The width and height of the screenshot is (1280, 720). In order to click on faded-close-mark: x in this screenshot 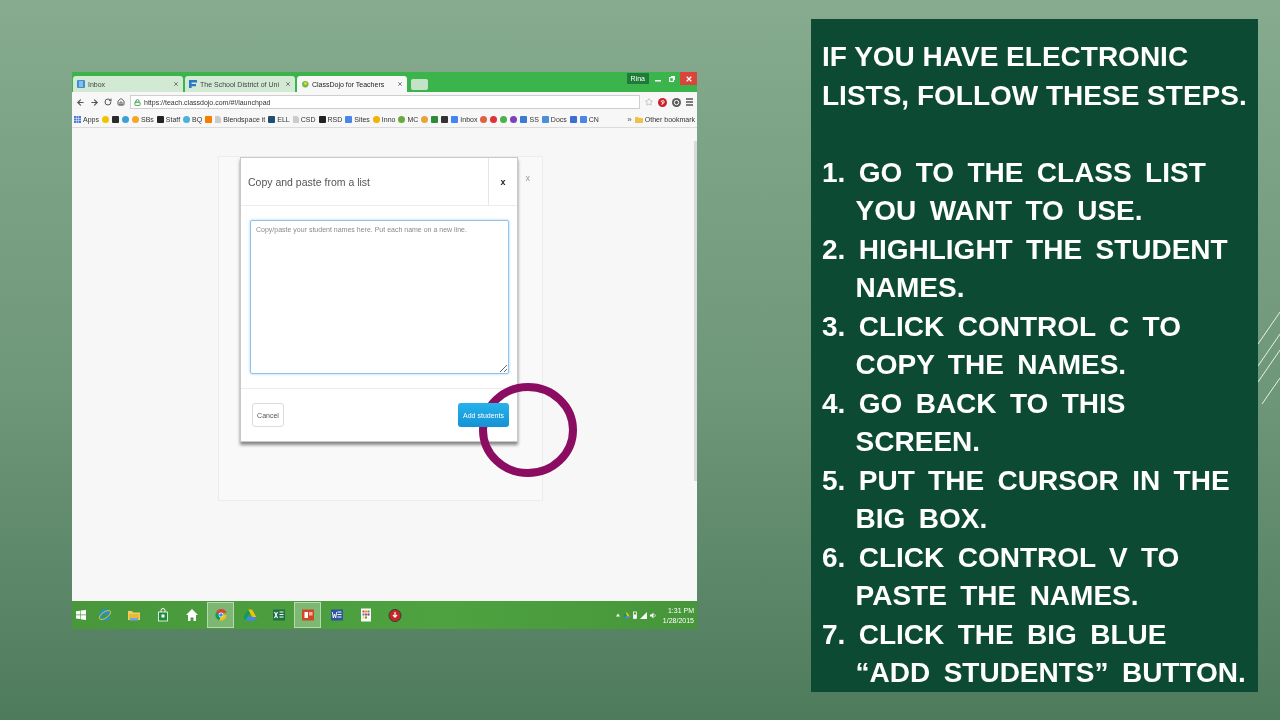, I will do `click(527, 178)`.